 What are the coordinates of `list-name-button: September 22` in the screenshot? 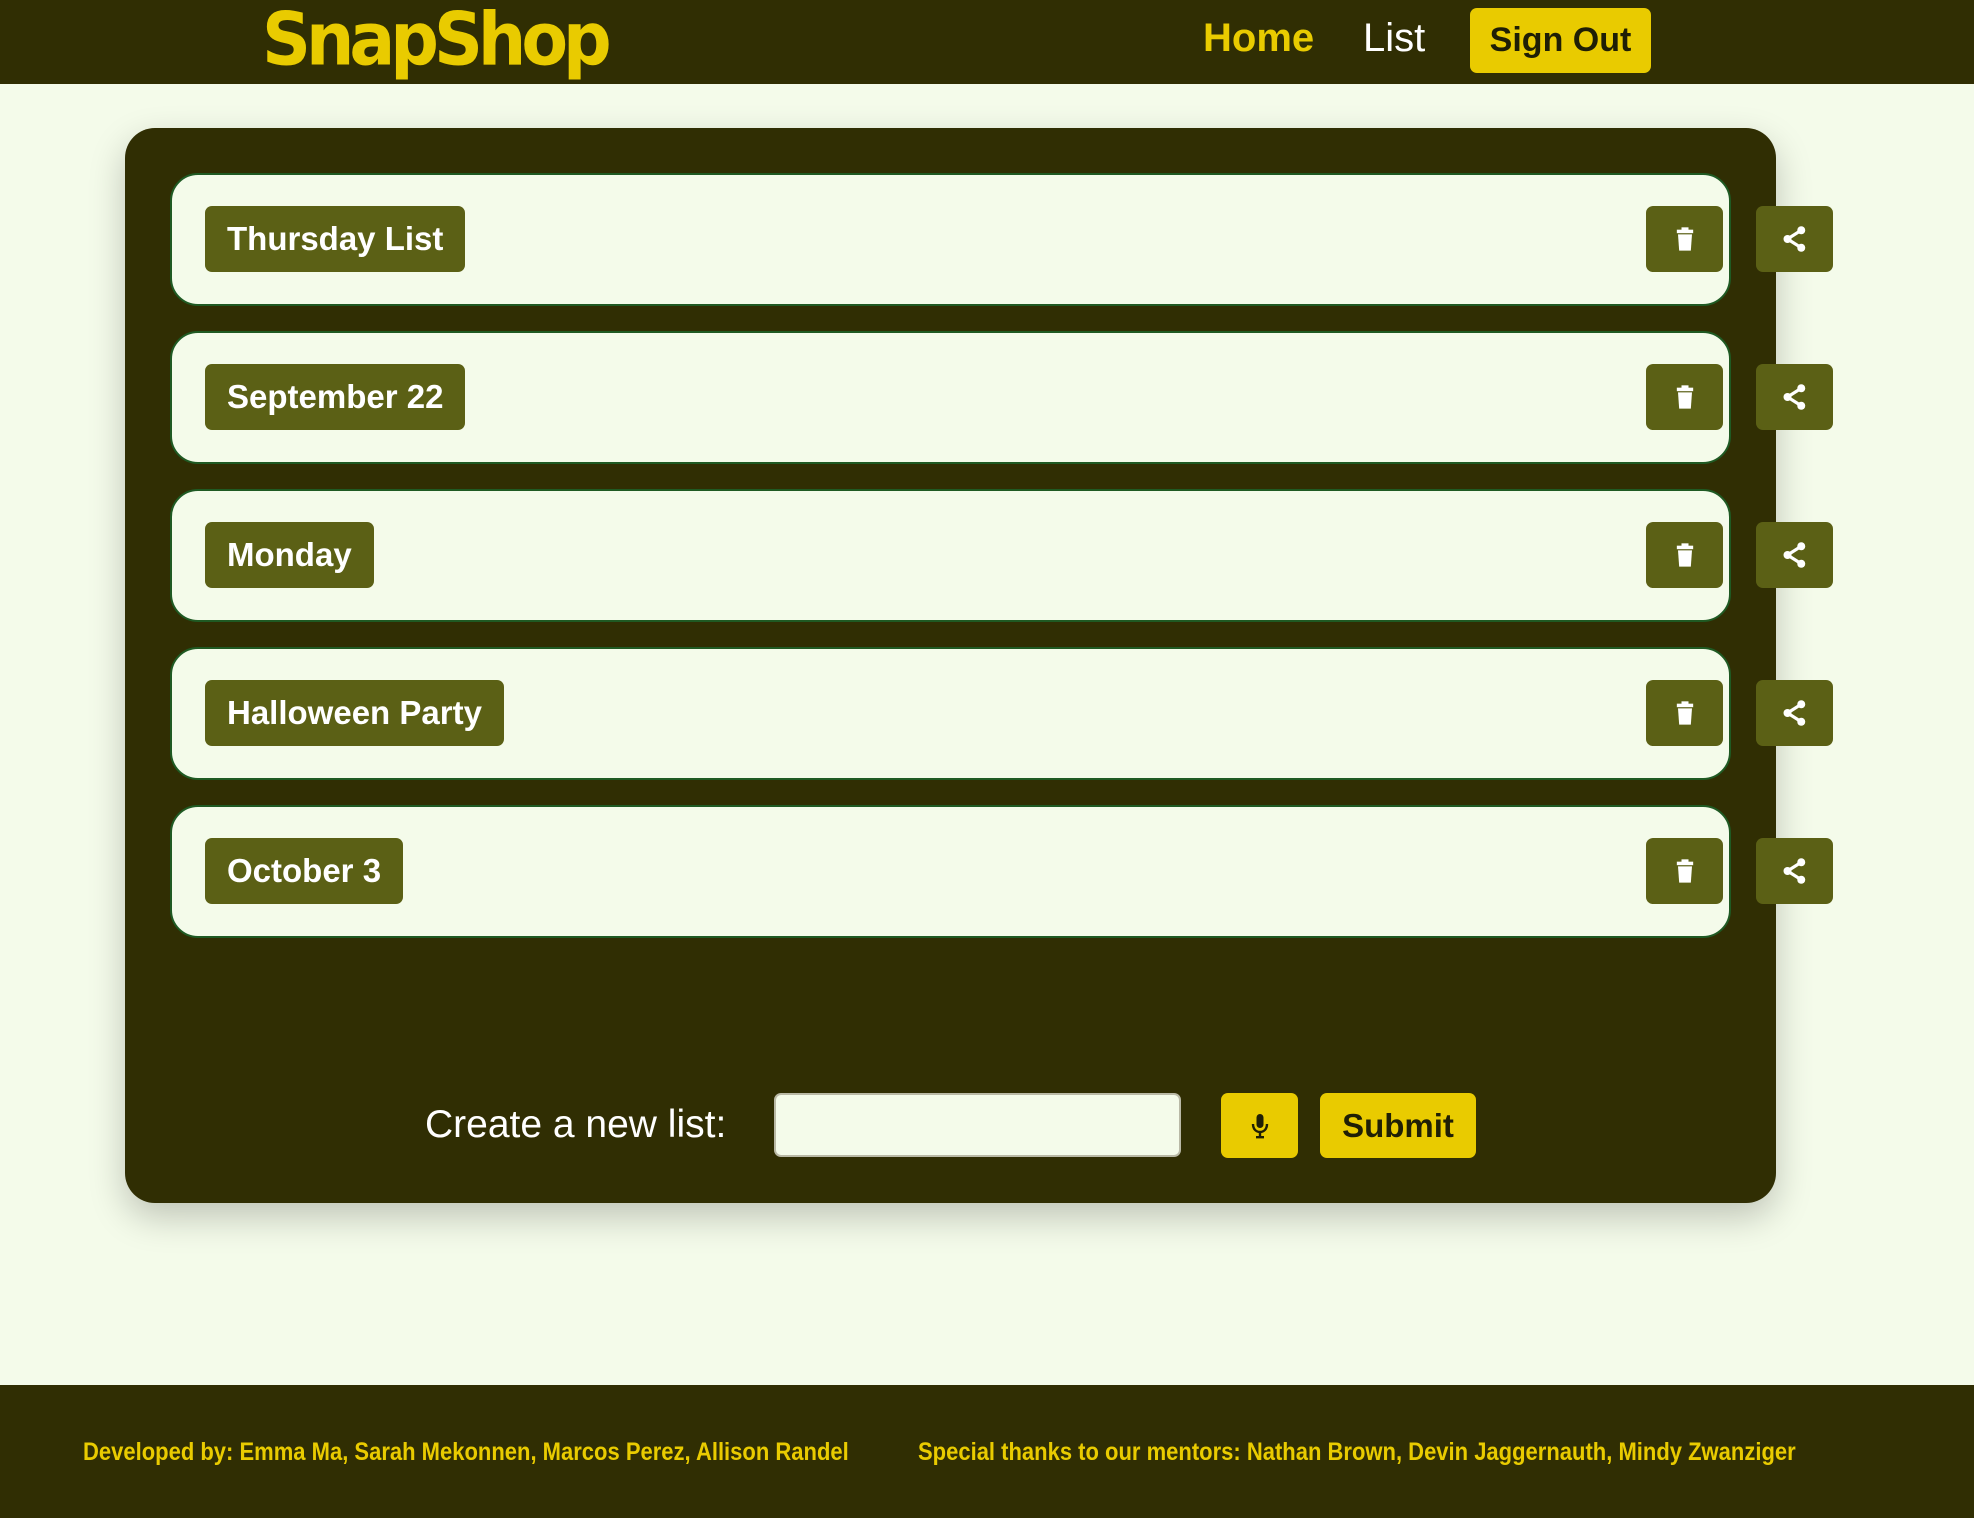 It's located at (335, 397).